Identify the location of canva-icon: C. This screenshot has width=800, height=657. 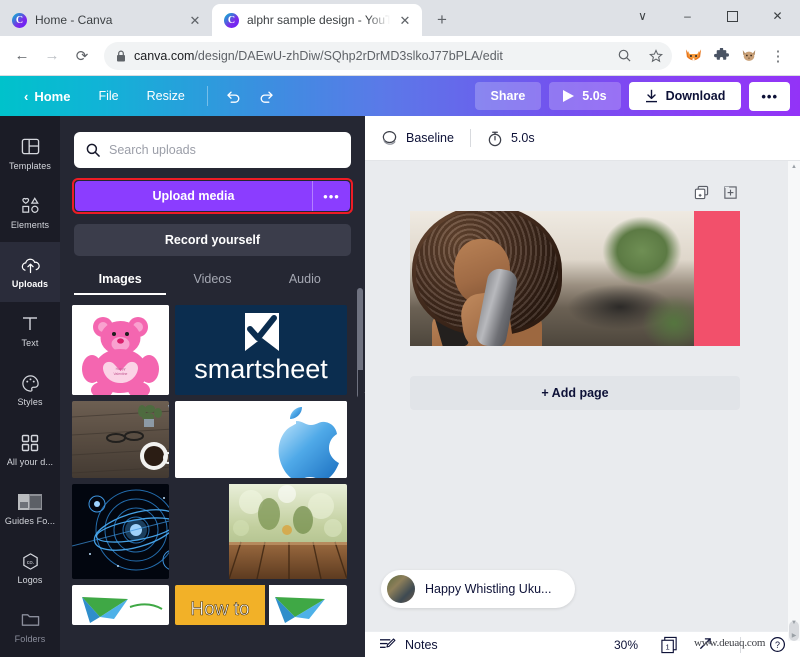
(231, 20).